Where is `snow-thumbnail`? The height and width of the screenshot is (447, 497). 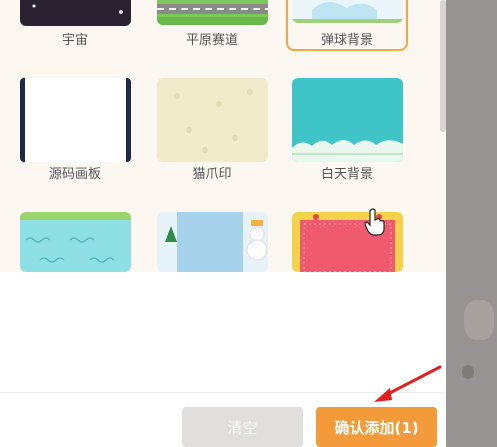 snow-thumbnail is located at coordinates (212, 242).